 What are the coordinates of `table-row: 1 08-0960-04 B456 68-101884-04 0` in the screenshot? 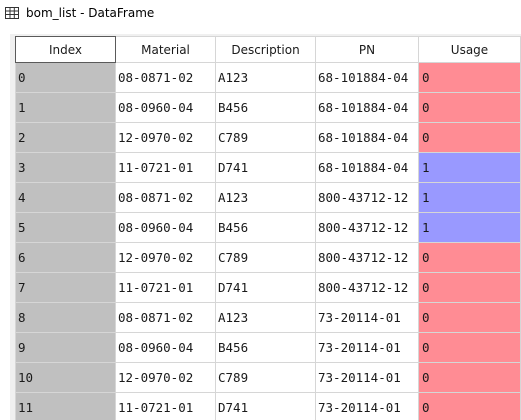 It's located at (268, 107).